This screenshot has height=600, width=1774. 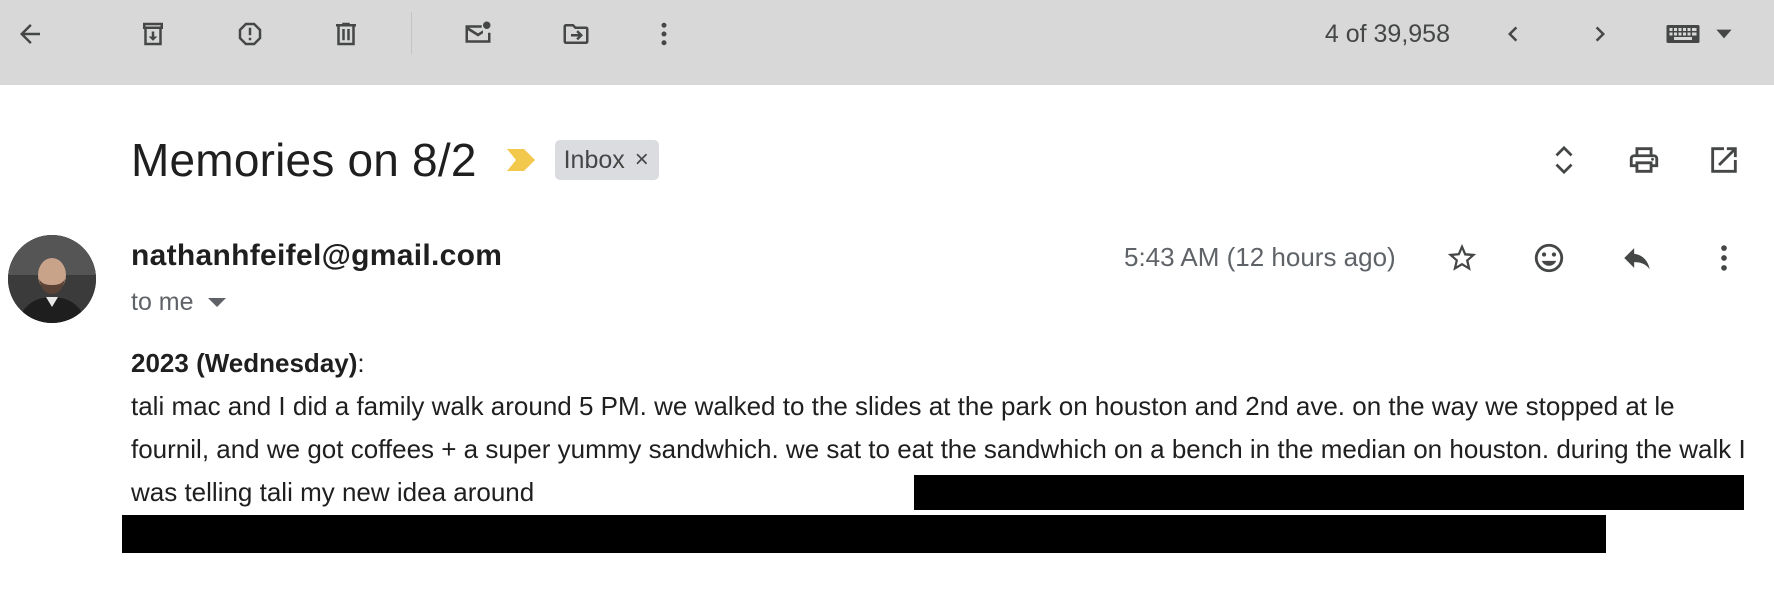 I want to click on move-to-icon, so click(x=576, y=34).